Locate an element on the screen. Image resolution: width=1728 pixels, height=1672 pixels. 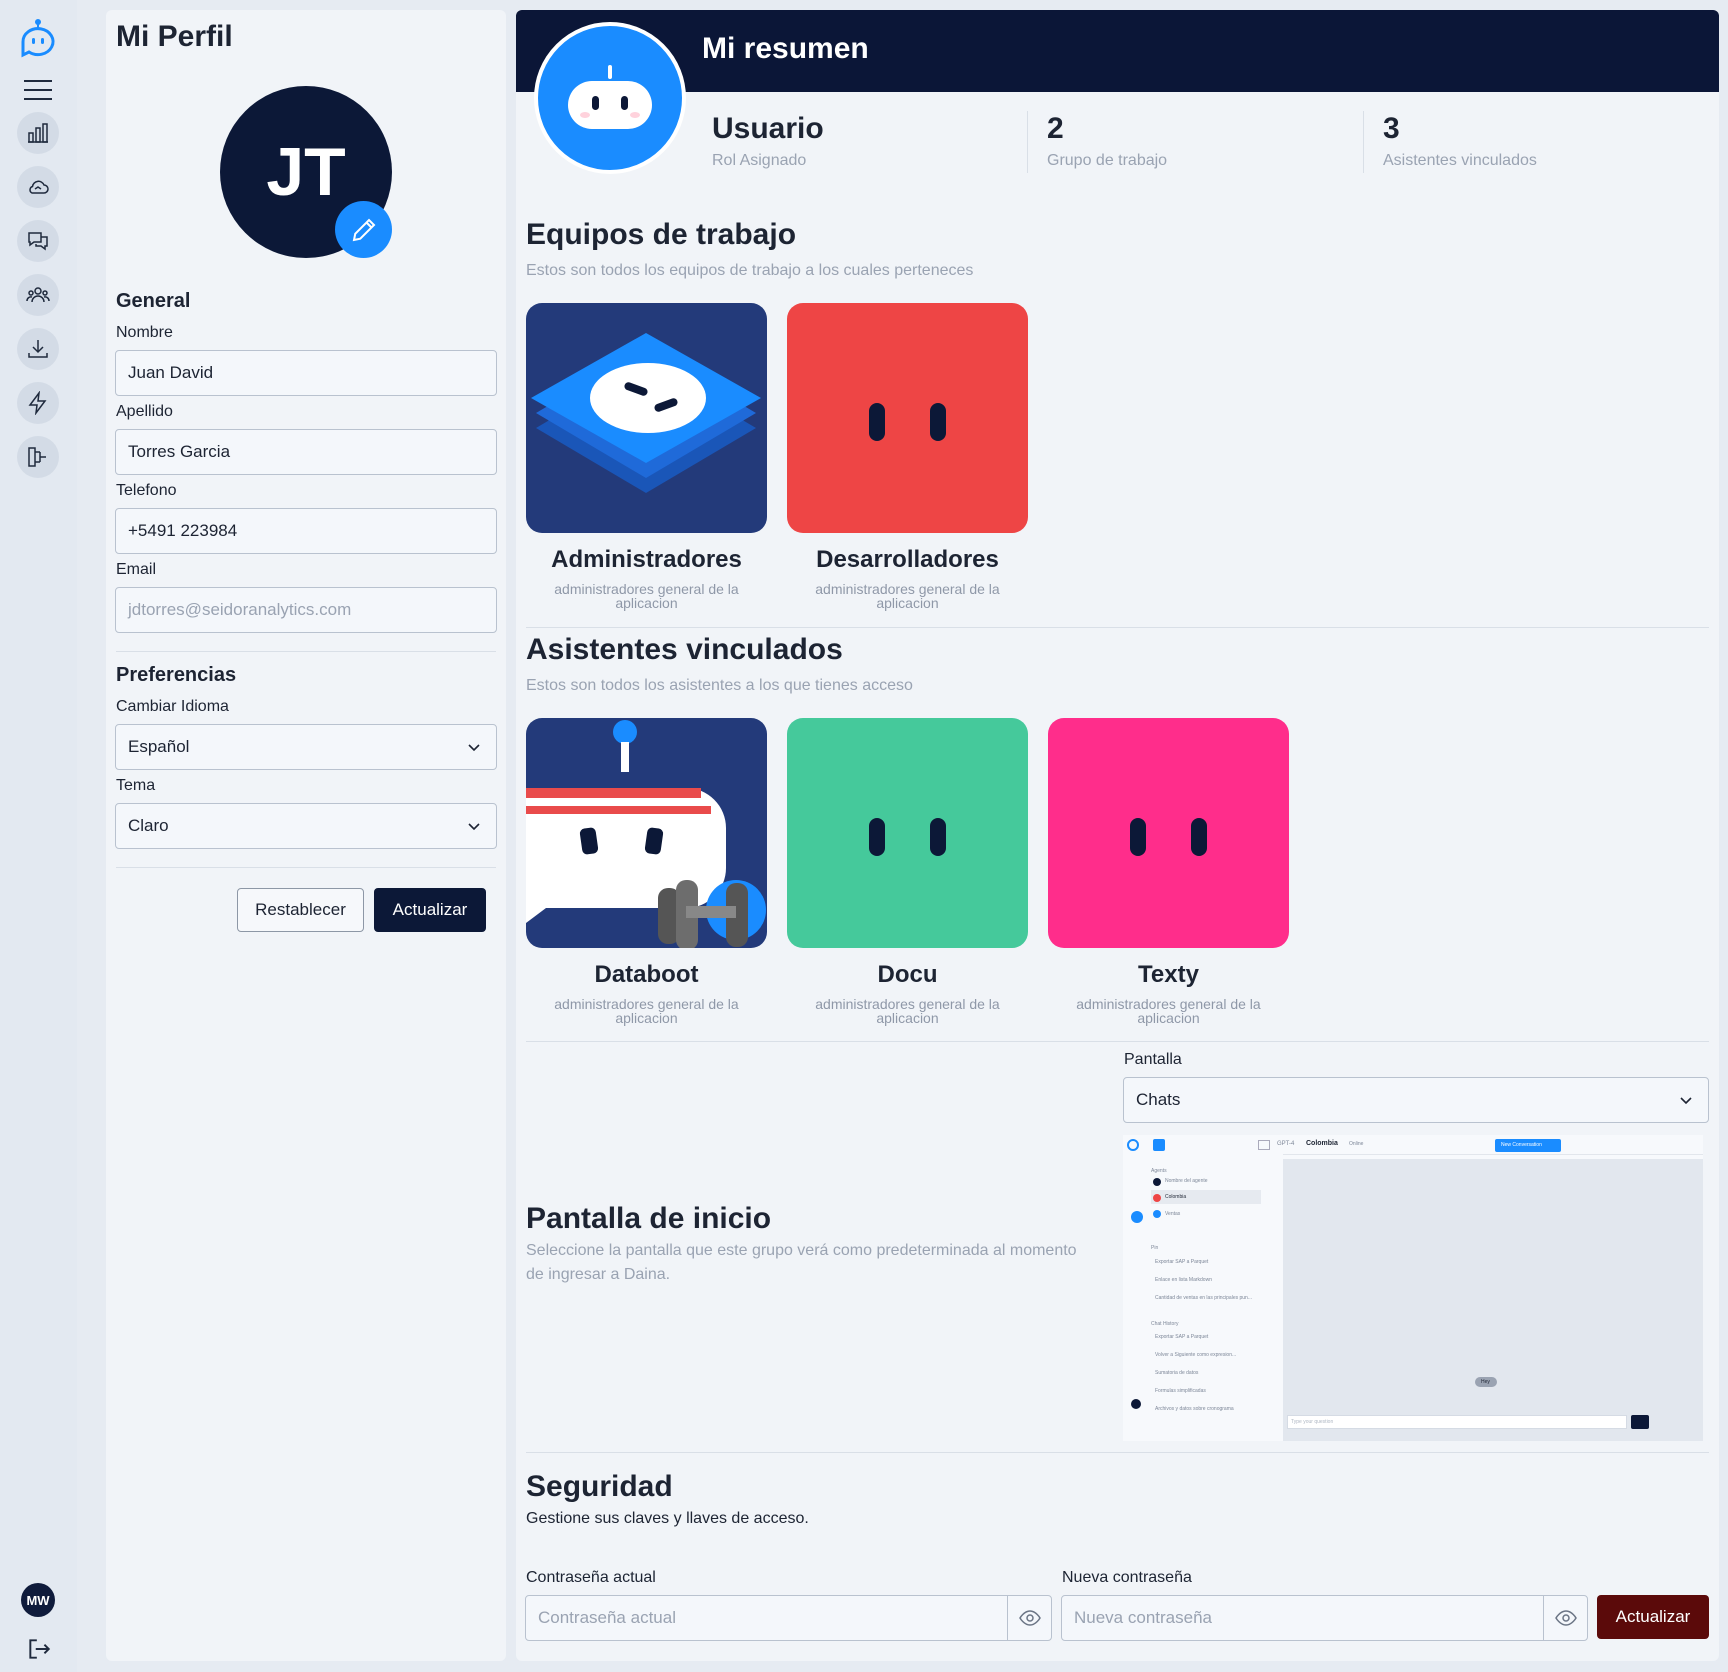
new-password-input: Nueva contraseña is located at coordinates (1324, 1618).